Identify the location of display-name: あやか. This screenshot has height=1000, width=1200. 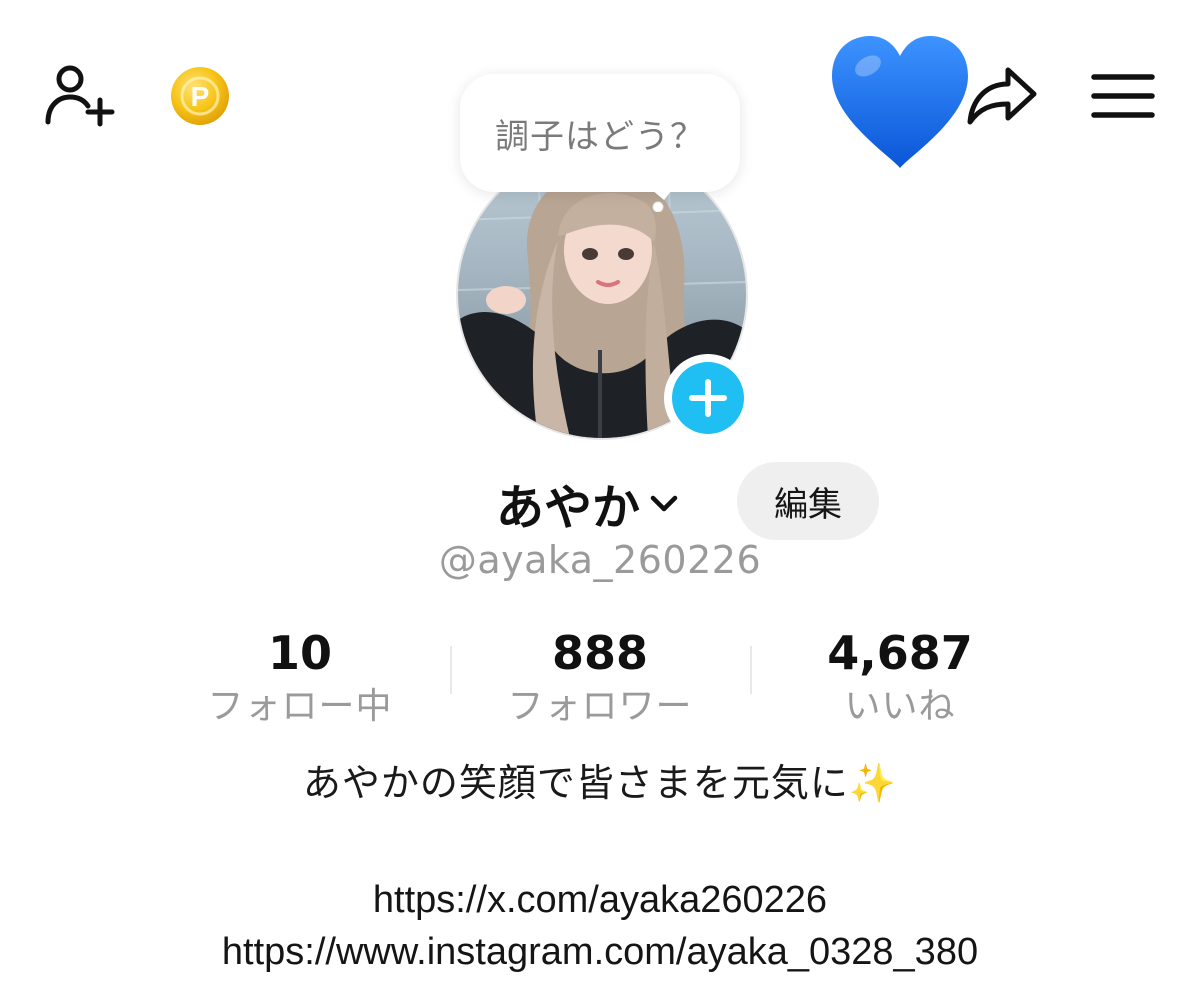
(589, 503).